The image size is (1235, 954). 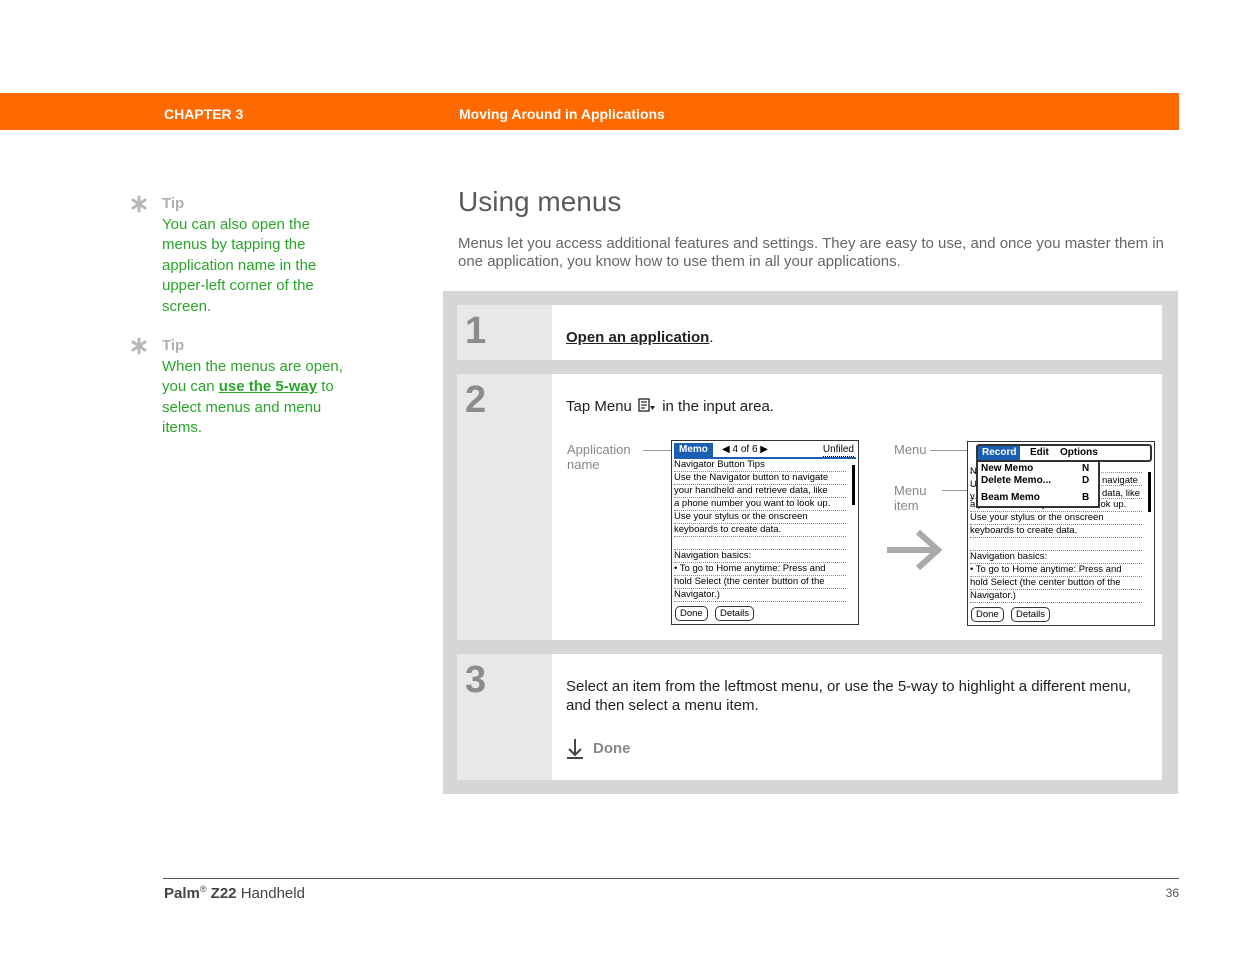 What do you see at coordinates (1086, 480) in the screenshot?
I see `shortcut-label: D` at bounding box center [1086, 480].